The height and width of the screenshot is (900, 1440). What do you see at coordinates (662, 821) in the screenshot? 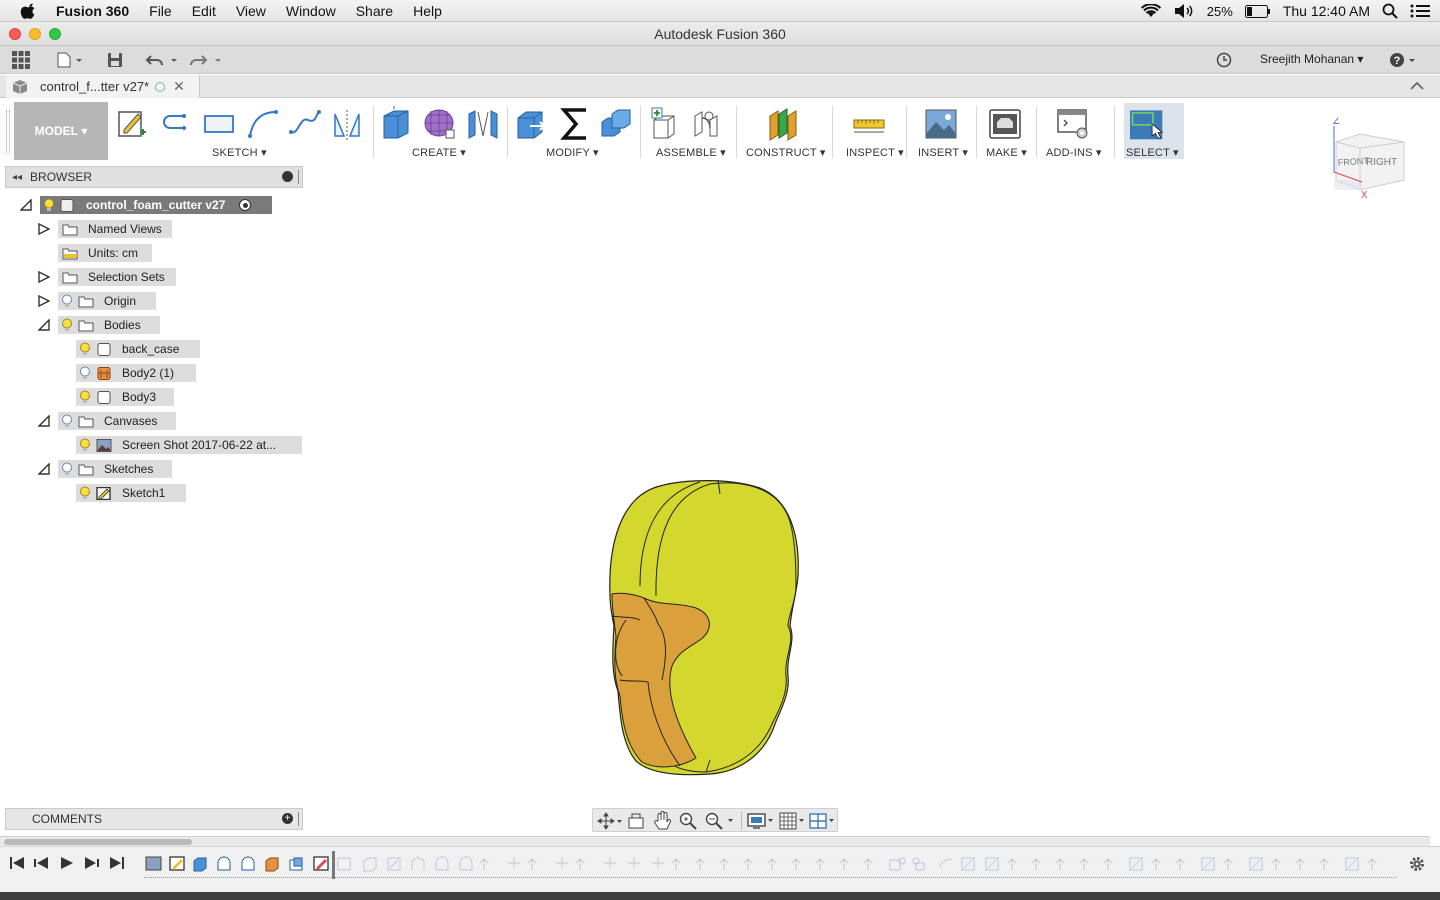
I see `pan-hand-icon` at bounding box center [662, 821].